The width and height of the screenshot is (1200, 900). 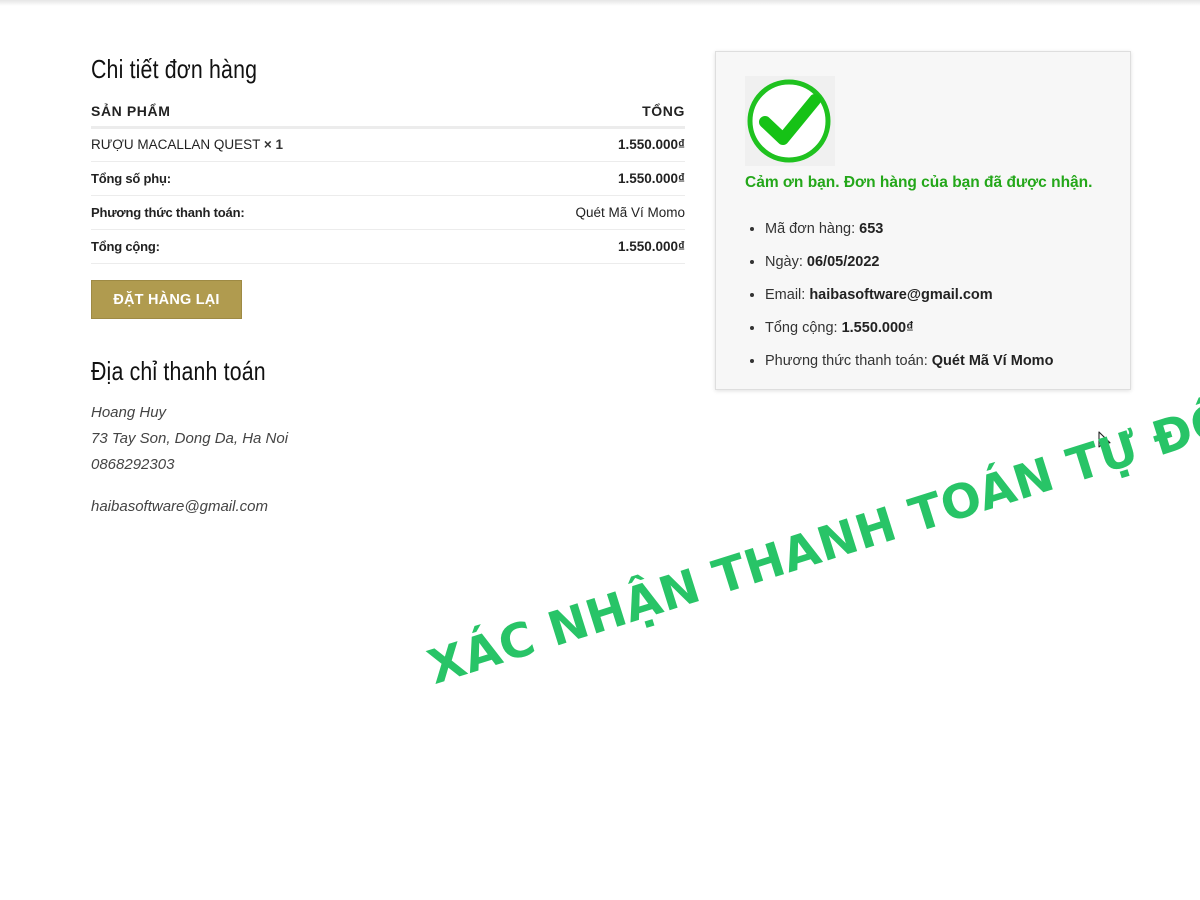 What do you see at coordinates (577, 144) in the screenshot?
I see `product-total: 1.550.000₫` at bounding box center [577, 144].